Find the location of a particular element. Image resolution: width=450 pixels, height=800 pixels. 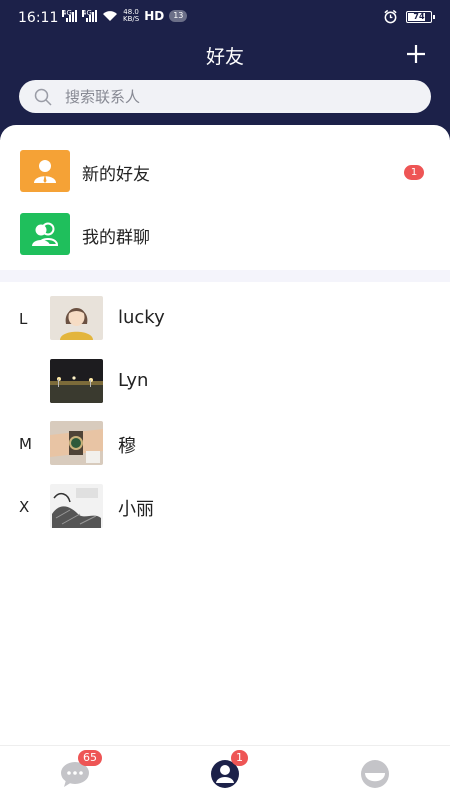

avatar-wristwatch is located at coordinates (76, 443).